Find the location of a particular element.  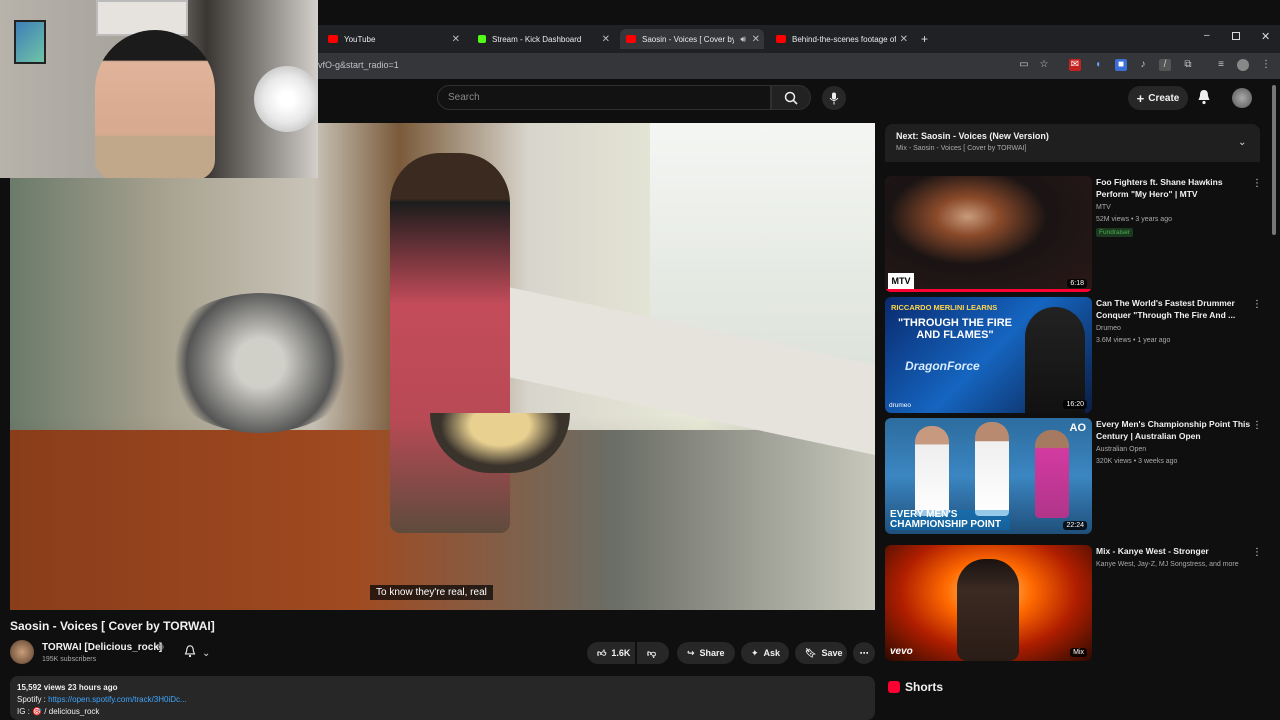

extension-icon: ■ is located at coordinates (1121, 65).